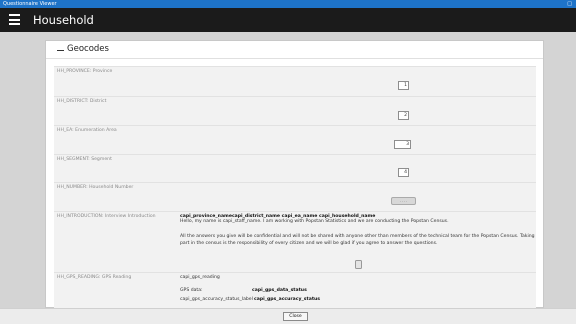 This screenshot has width=576, height=324. What do you see at coordinates (294, 50) in the screenshot?
I see `section-header: Geocodes` at bounding box center [294, 50].